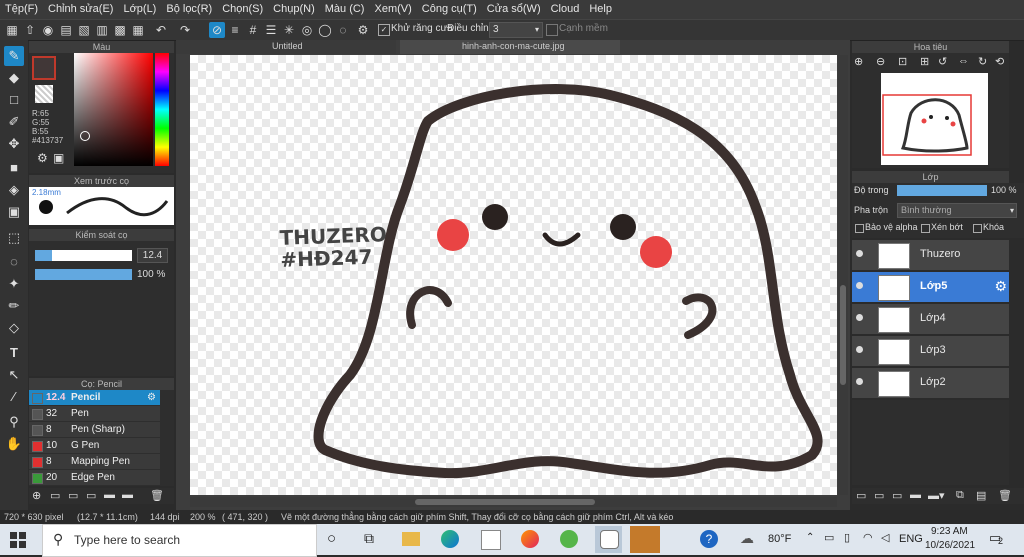  What do you see at coordinates (513, 502) in the screenshot?
I see `horizontal-scrollbar` at bounding box center [513, 502].